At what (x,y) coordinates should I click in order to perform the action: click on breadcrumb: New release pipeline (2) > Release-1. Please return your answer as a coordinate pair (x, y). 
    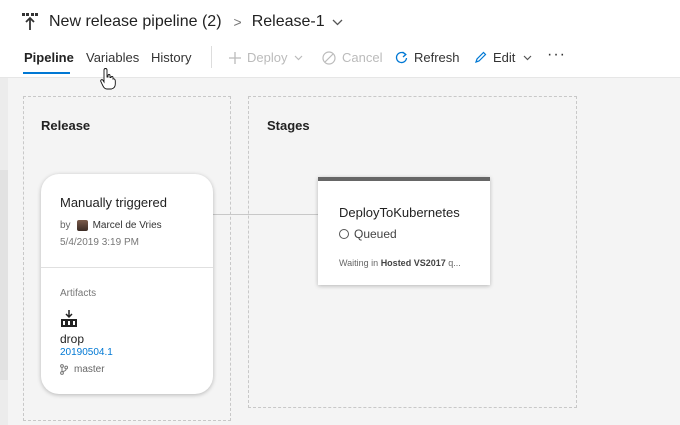
    Looking at the image, I should click on (182, 22).